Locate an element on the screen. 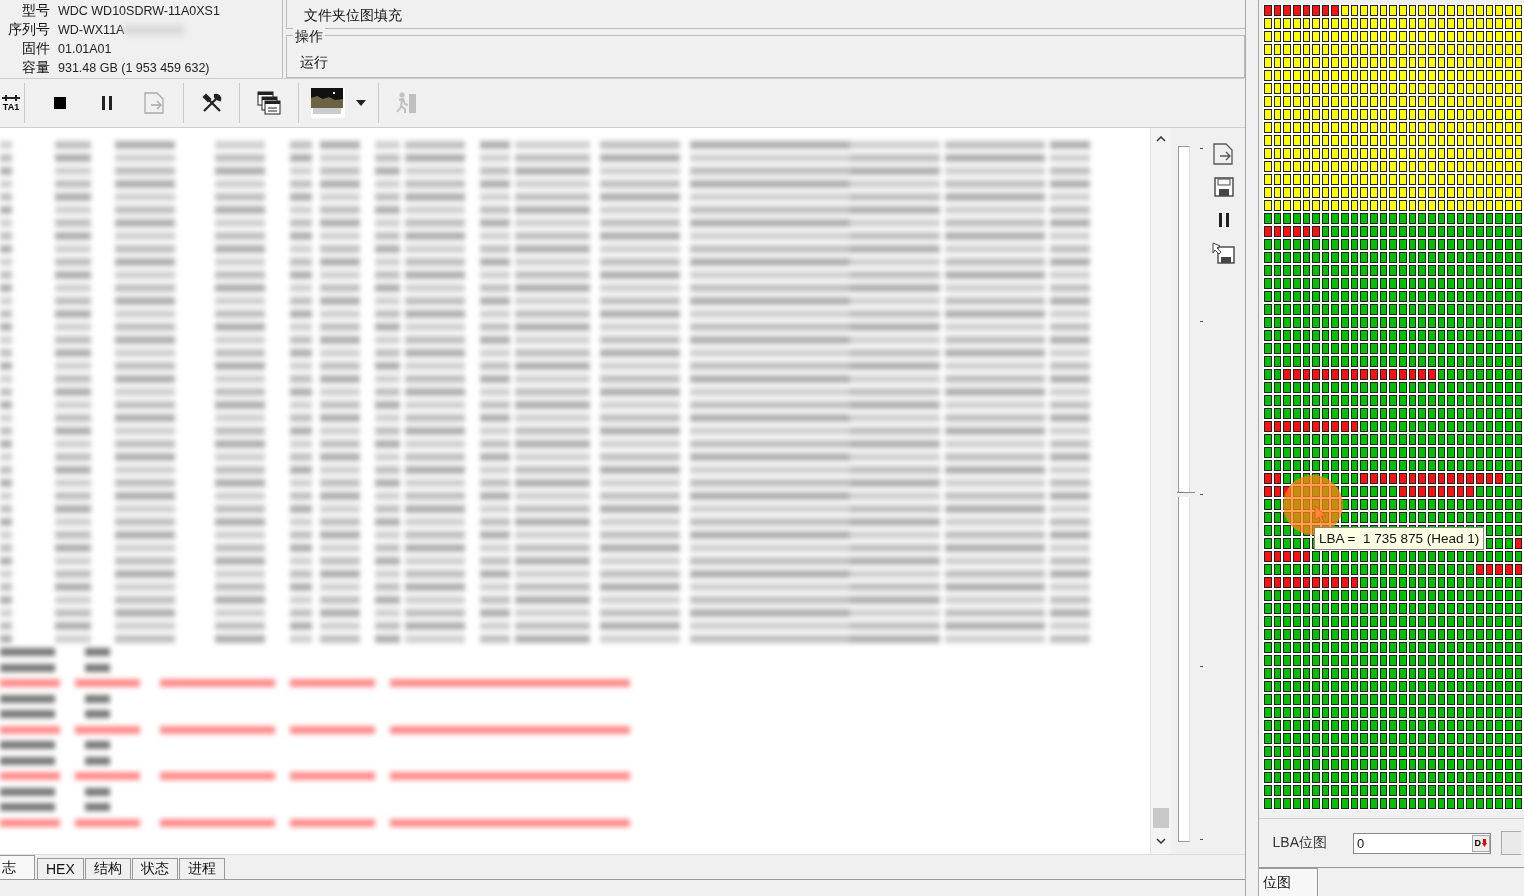 The image size is (1524, 896). slider is located at coordinates (1184, 494).